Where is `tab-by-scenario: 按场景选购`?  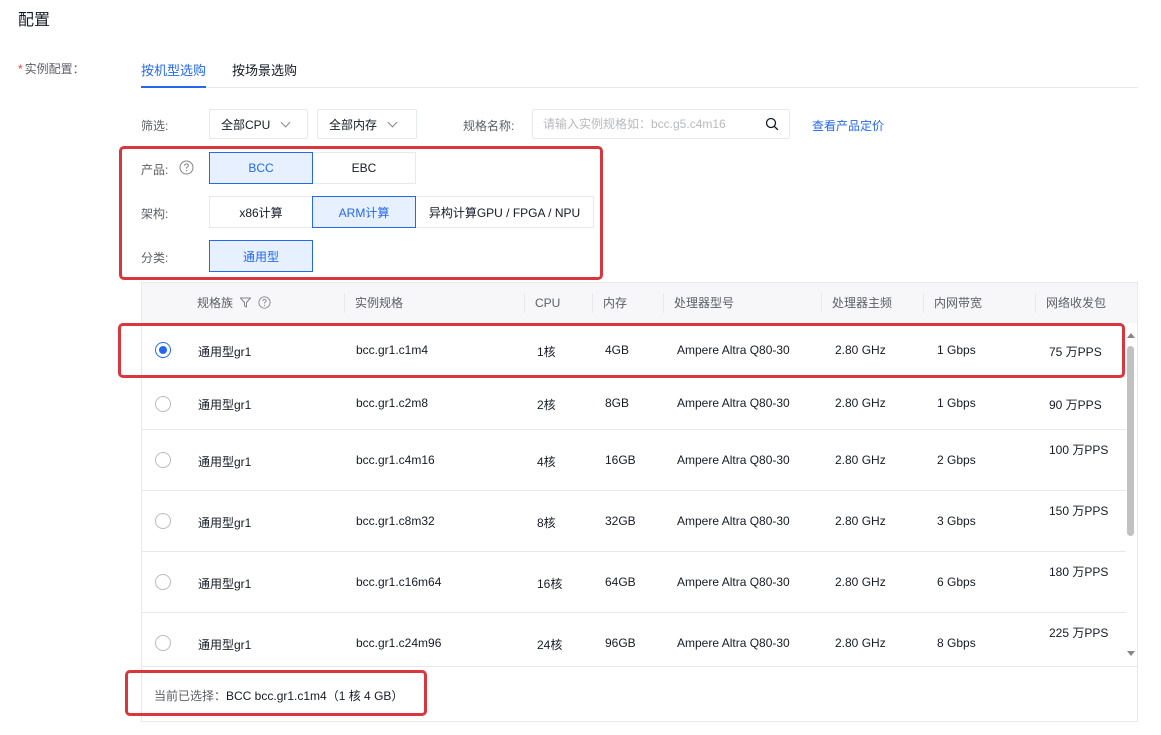 tab-by-scenario: 按场景选购 is located at coordinates (264, 74).